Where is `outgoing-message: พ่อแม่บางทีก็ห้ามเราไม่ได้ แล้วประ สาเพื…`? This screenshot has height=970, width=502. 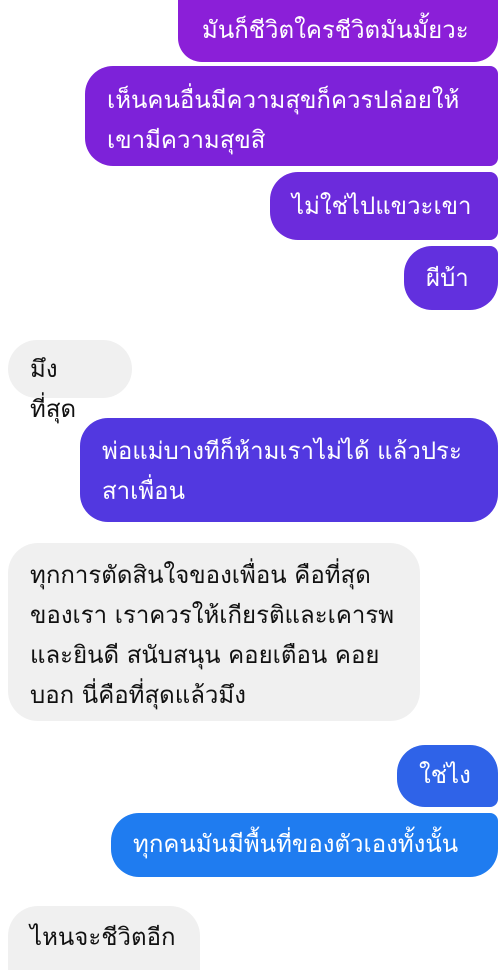 outgoing-message: พ่อแม่บางทีก็ห้ามเราไม่ได้ แล้วประ สาเพื… is located at coordinates (289, 470).